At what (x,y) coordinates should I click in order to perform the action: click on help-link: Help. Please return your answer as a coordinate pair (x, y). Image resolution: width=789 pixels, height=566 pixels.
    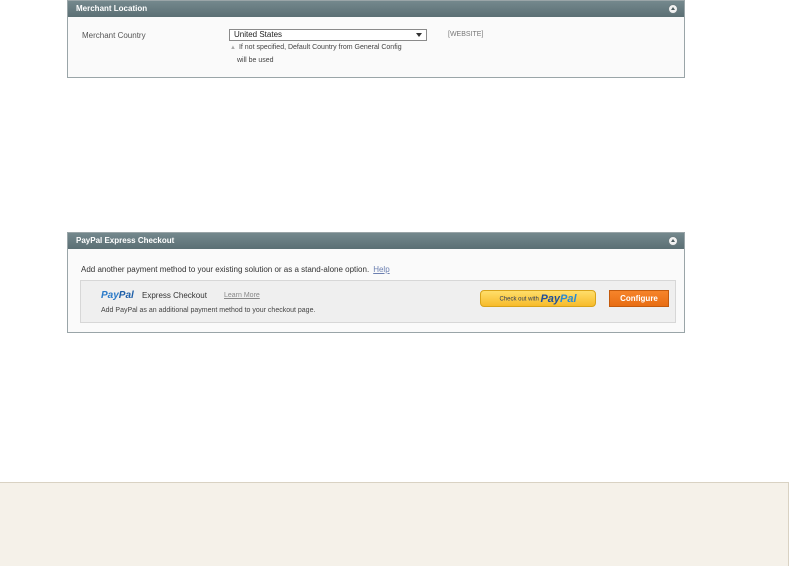
    Looking at the image, I should click on (381, 269).